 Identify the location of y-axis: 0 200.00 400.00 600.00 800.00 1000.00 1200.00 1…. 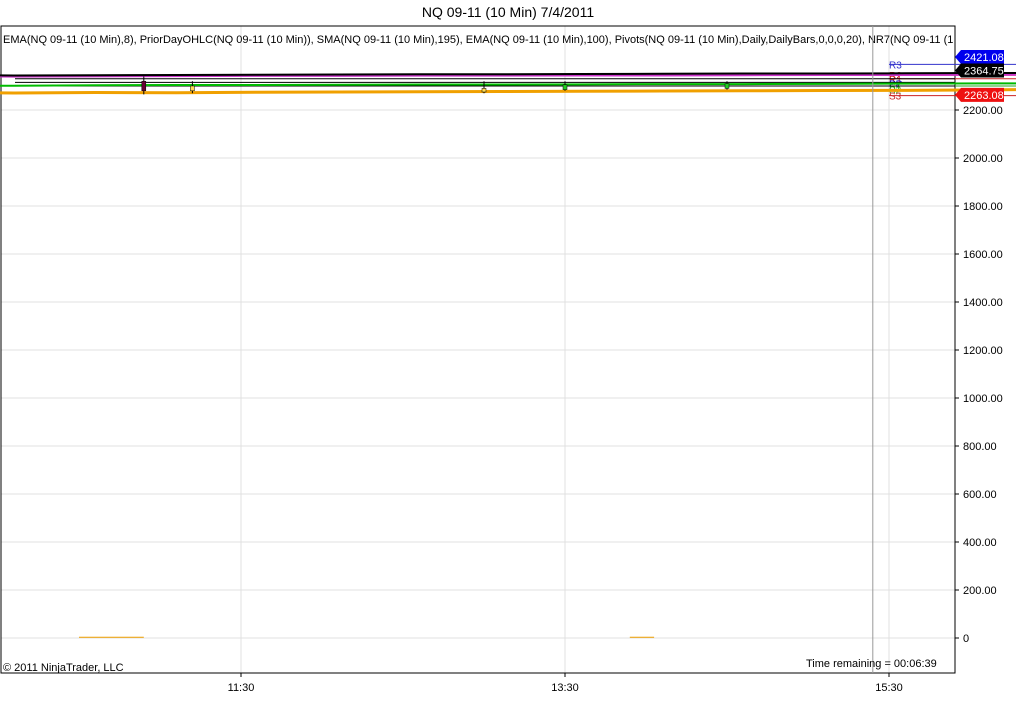
(979, 375).